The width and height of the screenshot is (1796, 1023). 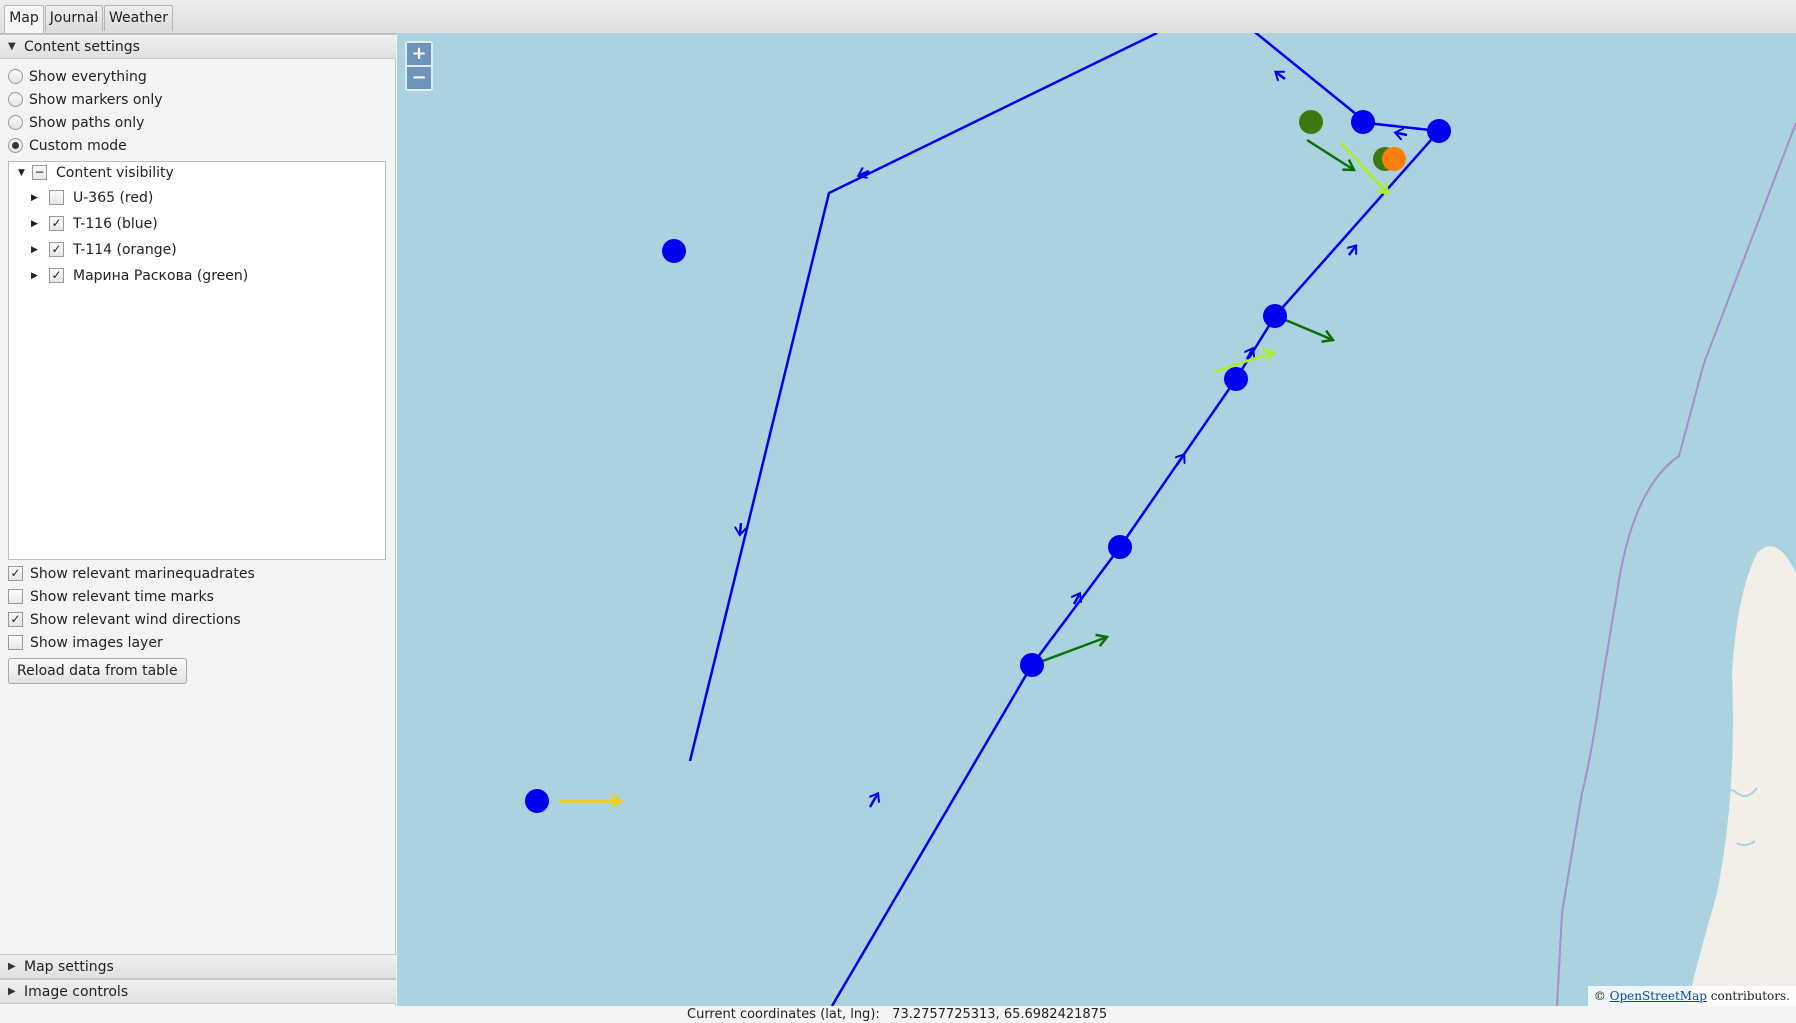 I want to click on mode-label: Custom mode, so click(x=78, y=146).